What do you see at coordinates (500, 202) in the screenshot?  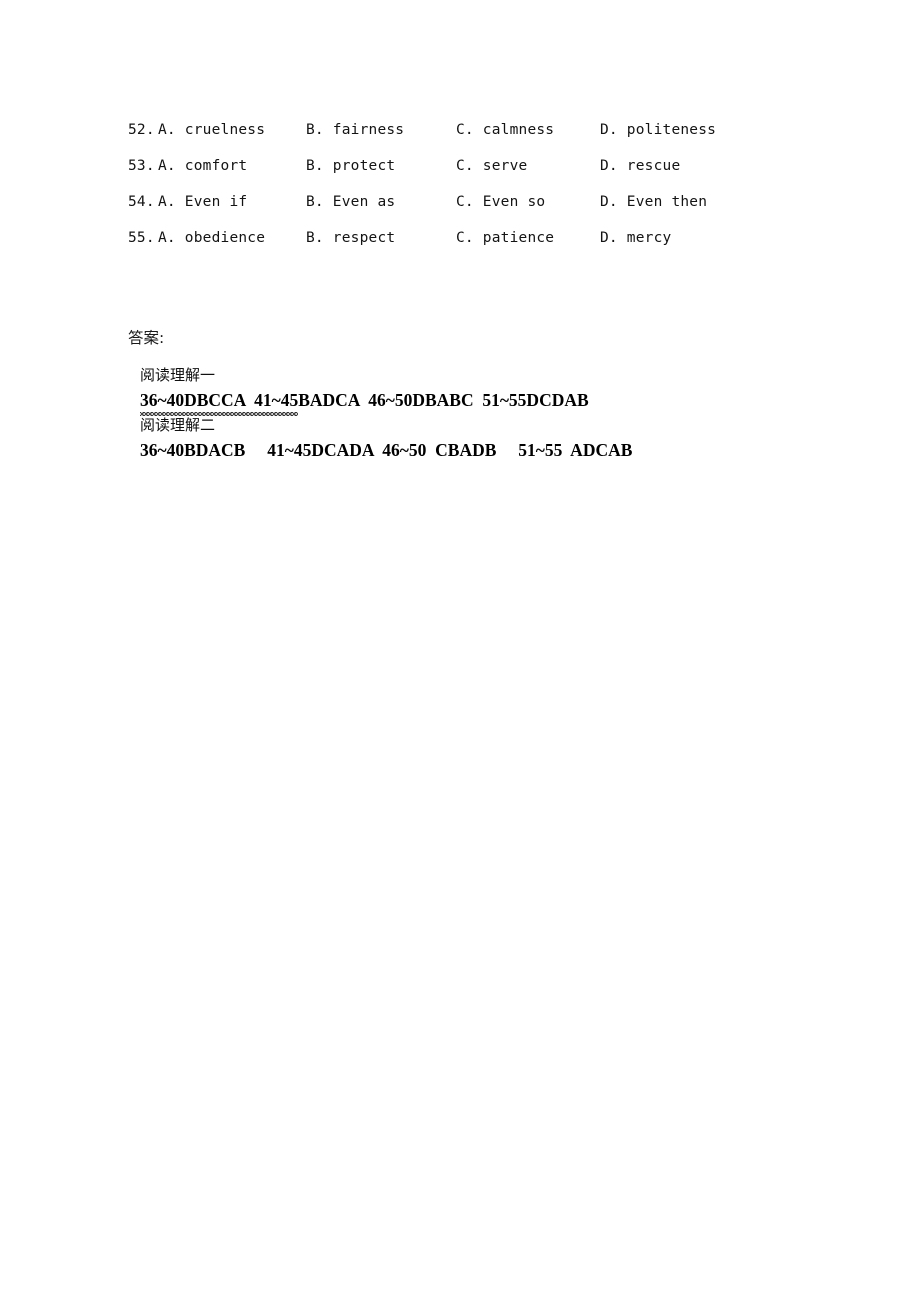 I see `option-c: C. Even so` at bounding box center [500, 202].